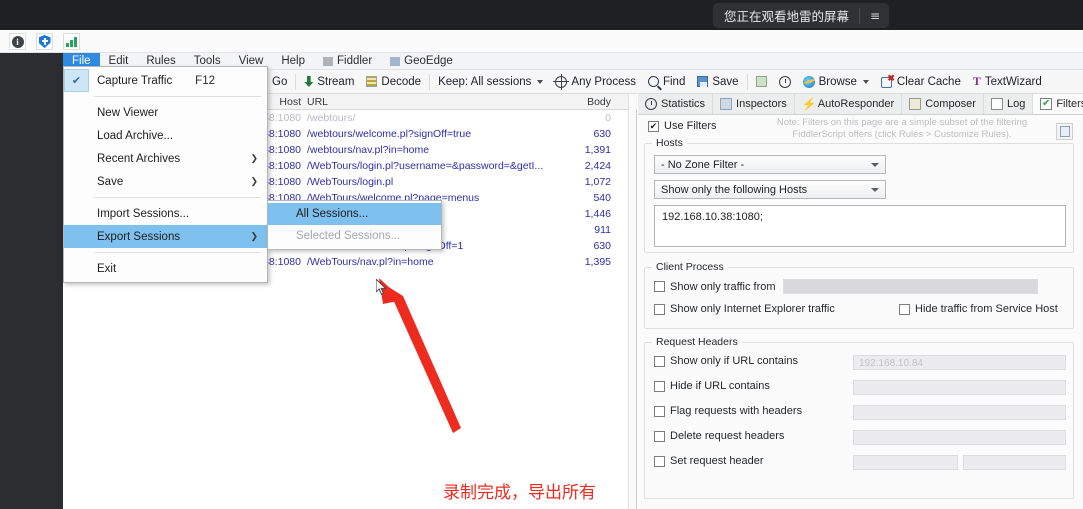  I want to click on shield-glyph, so click(44, 41).